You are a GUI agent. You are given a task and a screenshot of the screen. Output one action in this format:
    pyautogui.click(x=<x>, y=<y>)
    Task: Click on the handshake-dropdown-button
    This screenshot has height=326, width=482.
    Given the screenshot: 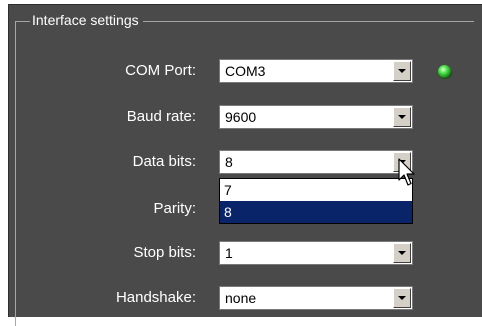 What is the action you would take?
    pyautogui.click(x=402, y=298)
    